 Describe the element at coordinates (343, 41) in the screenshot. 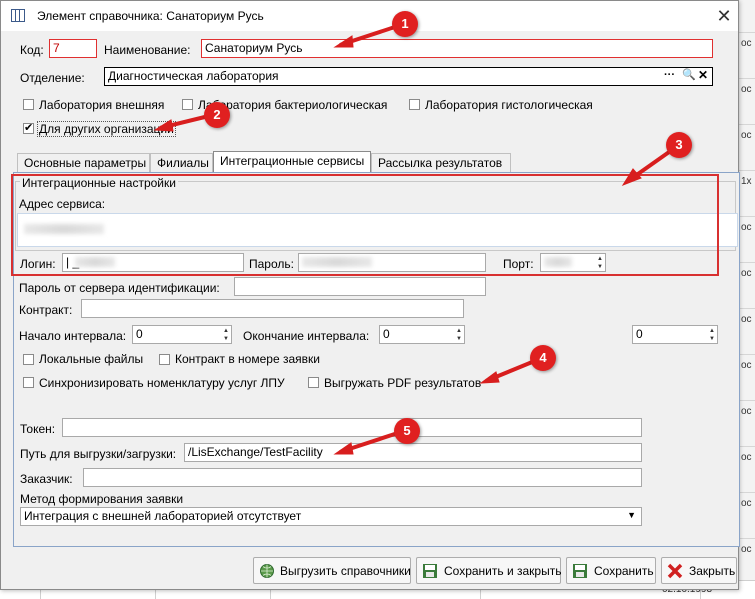

I see `arrow-1-head` at that location.